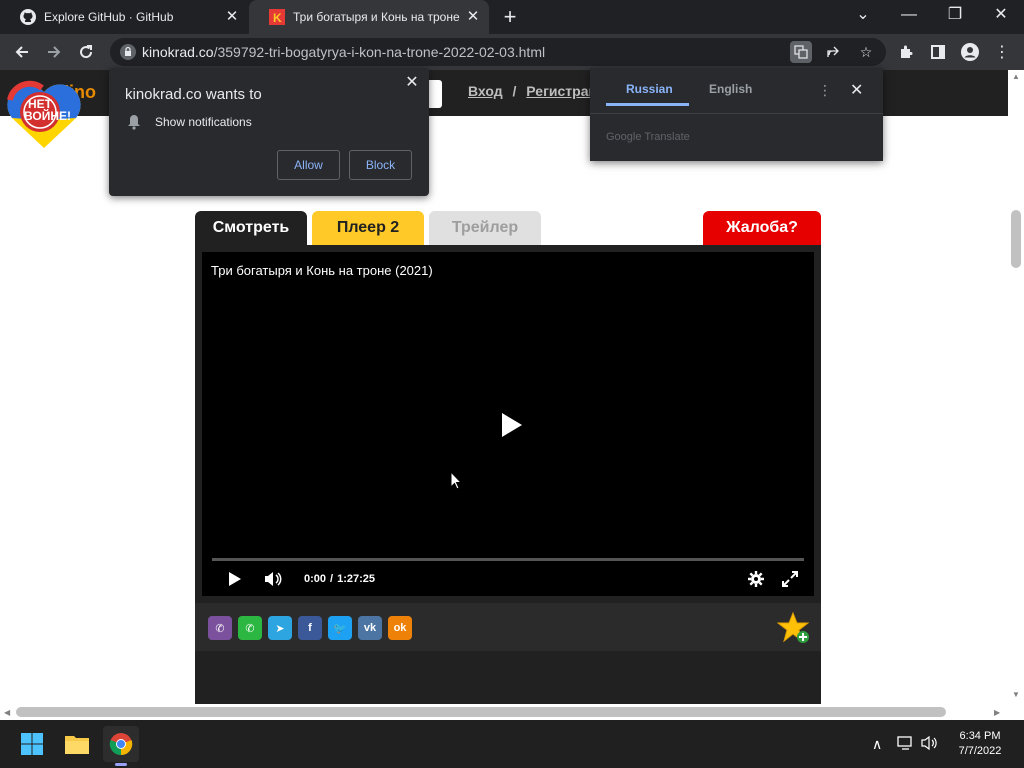  What do you see at coordinates (400, 628) in the screenshot?
I see `share-odnoklassniki-icon: ok` at bounding box center [400, 628].